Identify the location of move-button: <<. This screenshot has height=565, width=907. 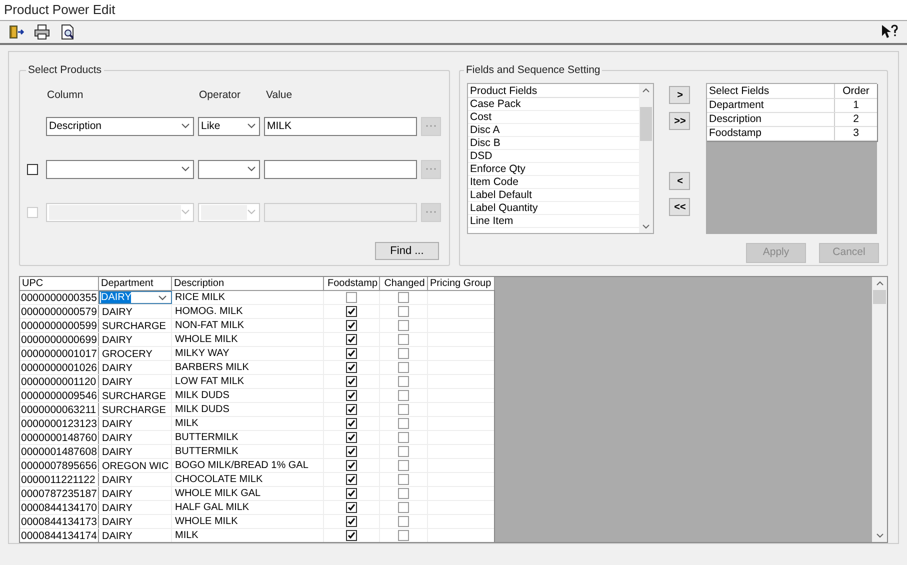
(679, 207).